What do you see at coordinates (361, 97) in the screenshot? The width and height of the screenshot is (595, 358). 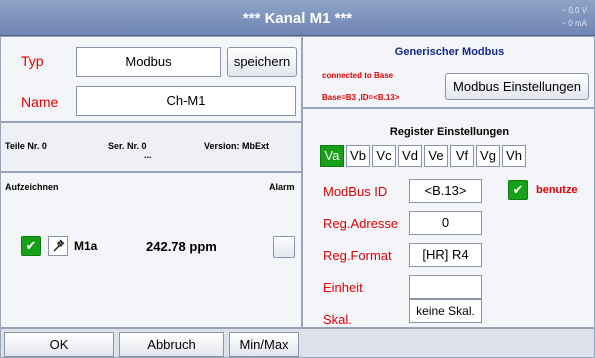 I see `base-info: Base=B3 ,ID=<B.13>` at bounding box center [361, 97].